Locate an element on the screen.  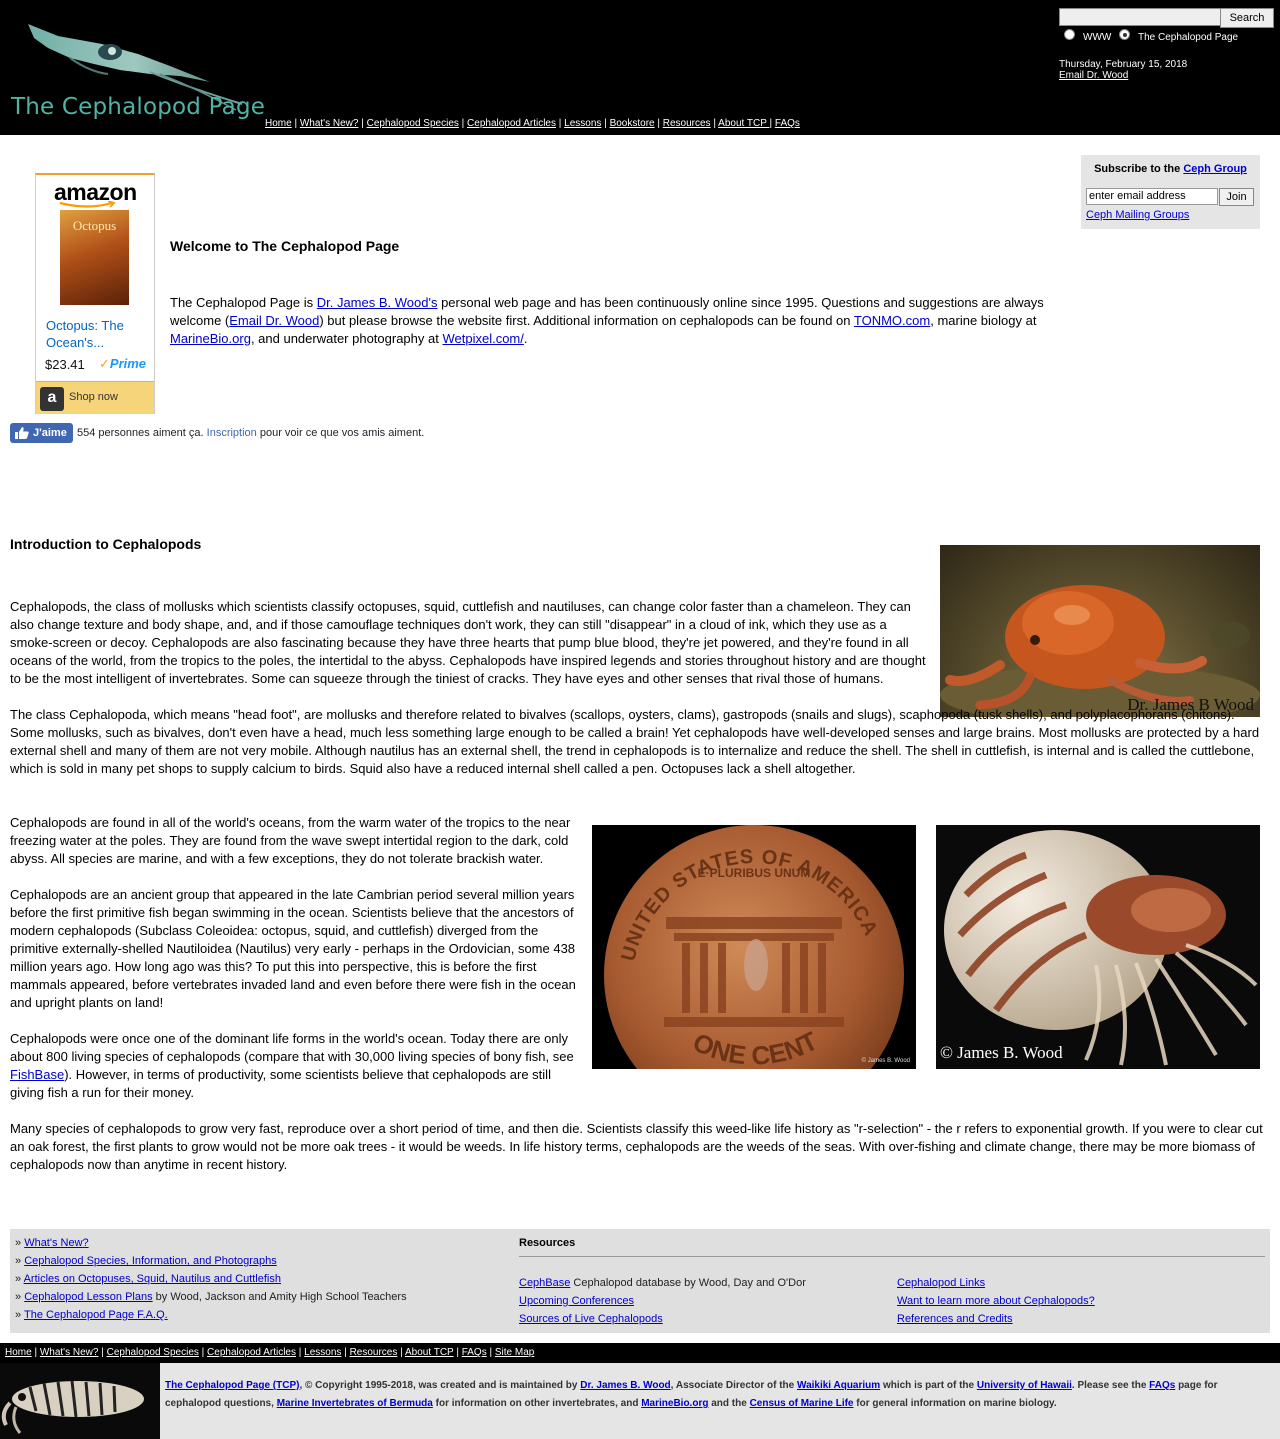
faq-link: The Cephalopod Page F.A.Q. is located at coordinates (96, 1315).